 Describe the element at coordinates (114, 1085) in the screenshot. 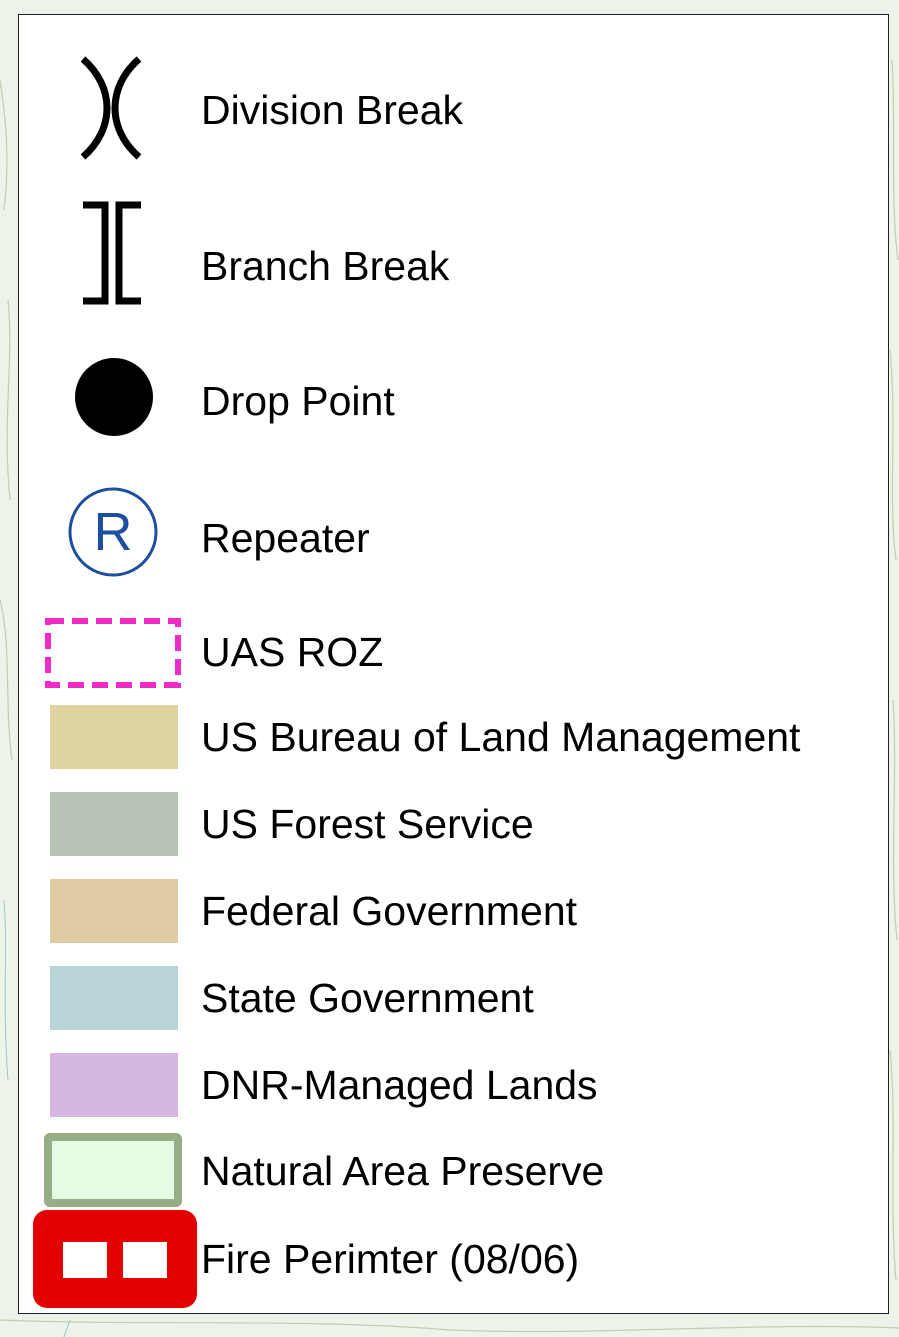

I see `dnr-color-swatch` at that location.